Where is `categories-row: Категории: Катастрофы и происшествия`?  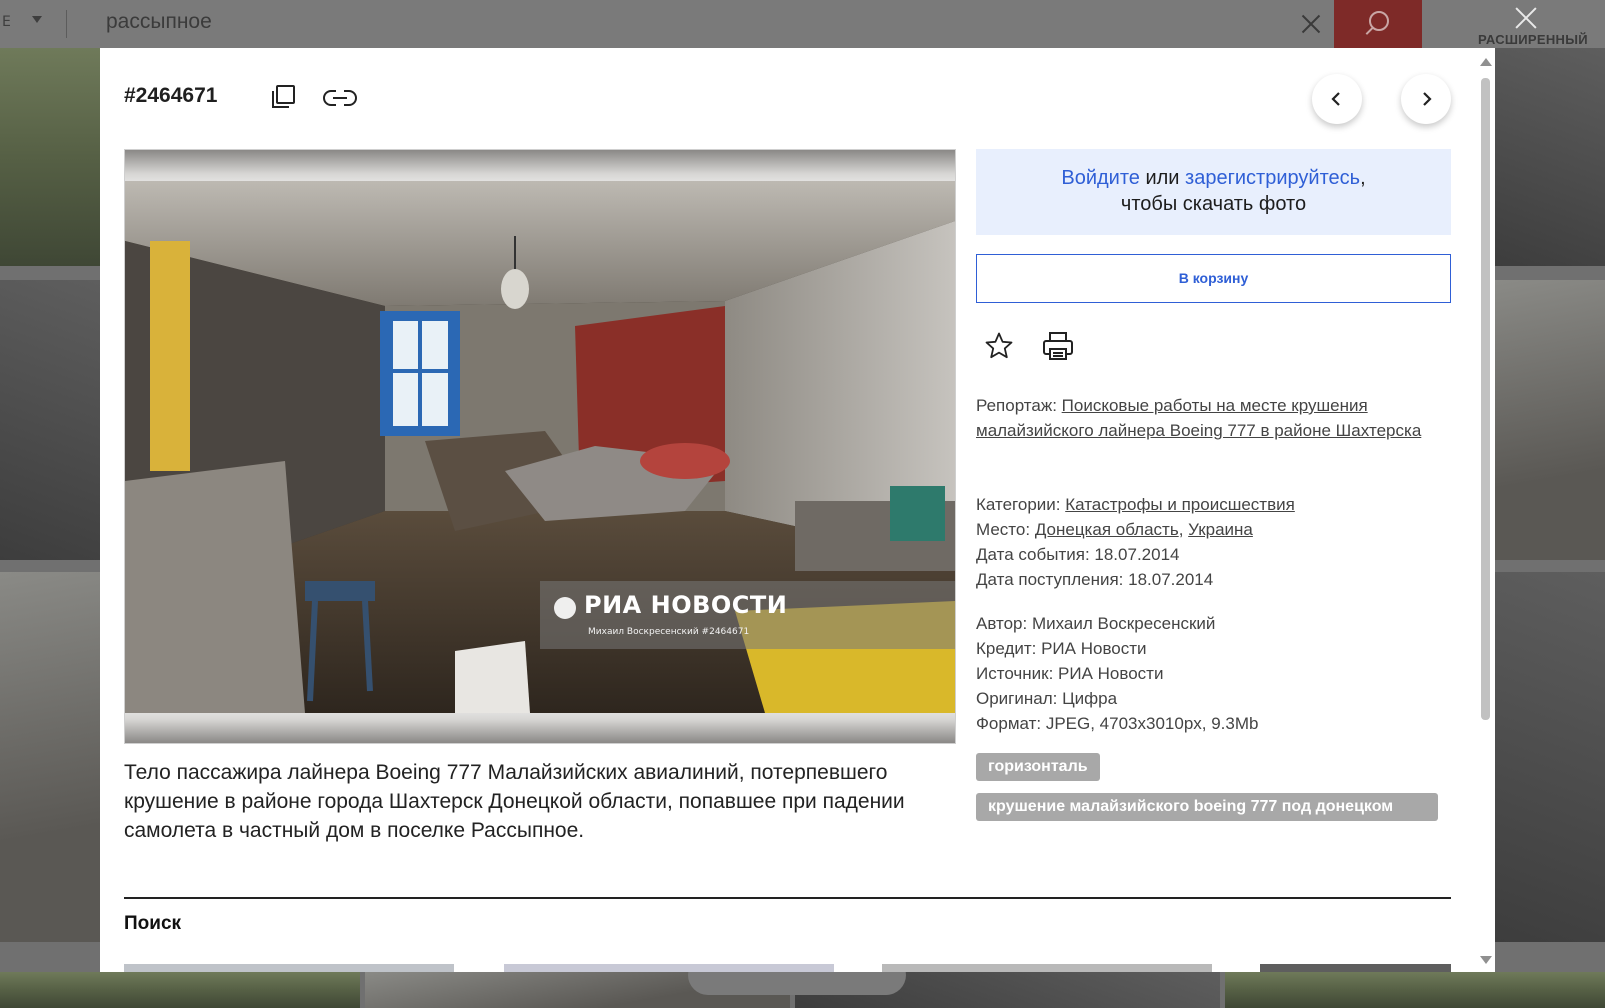
categories-row: Категории: Катастрофы и происшествия is located at coordinates (1211, 504).